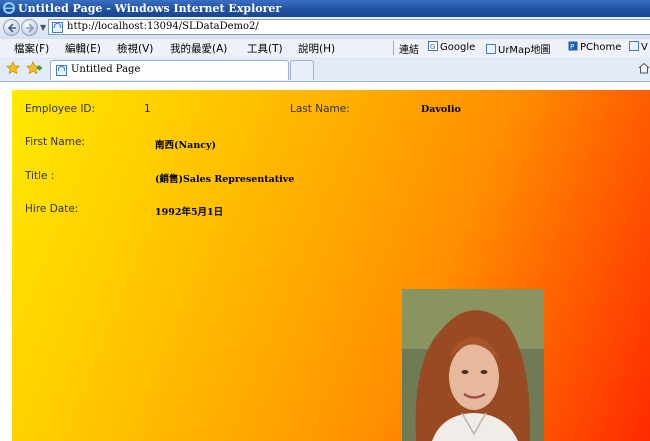 The height and width of the screenshot is (441, 650). Describe the element at coordinates (9, 8) in the screenshot. I see `ie-logo-icon` at that location.